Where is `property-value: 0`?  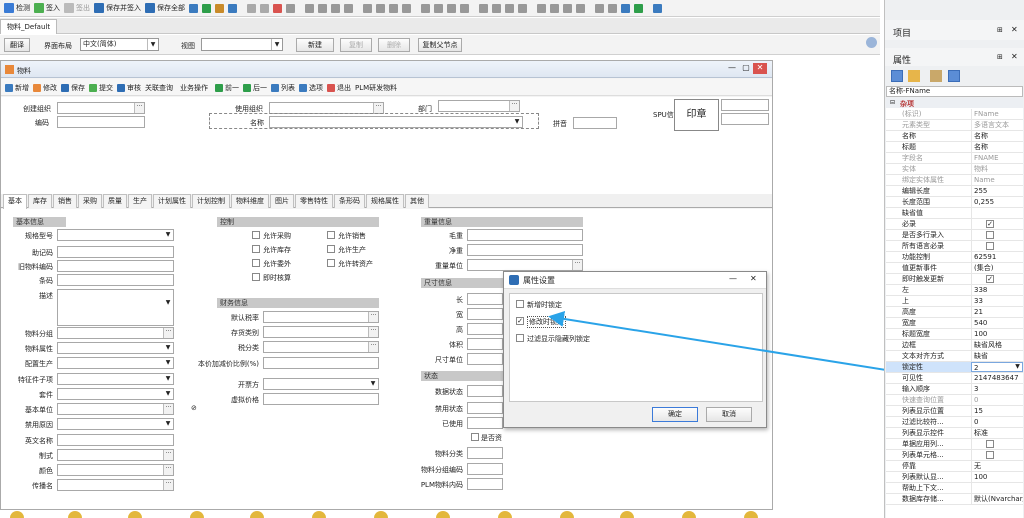
property-value: 0 is located at coordinates (997, 422).